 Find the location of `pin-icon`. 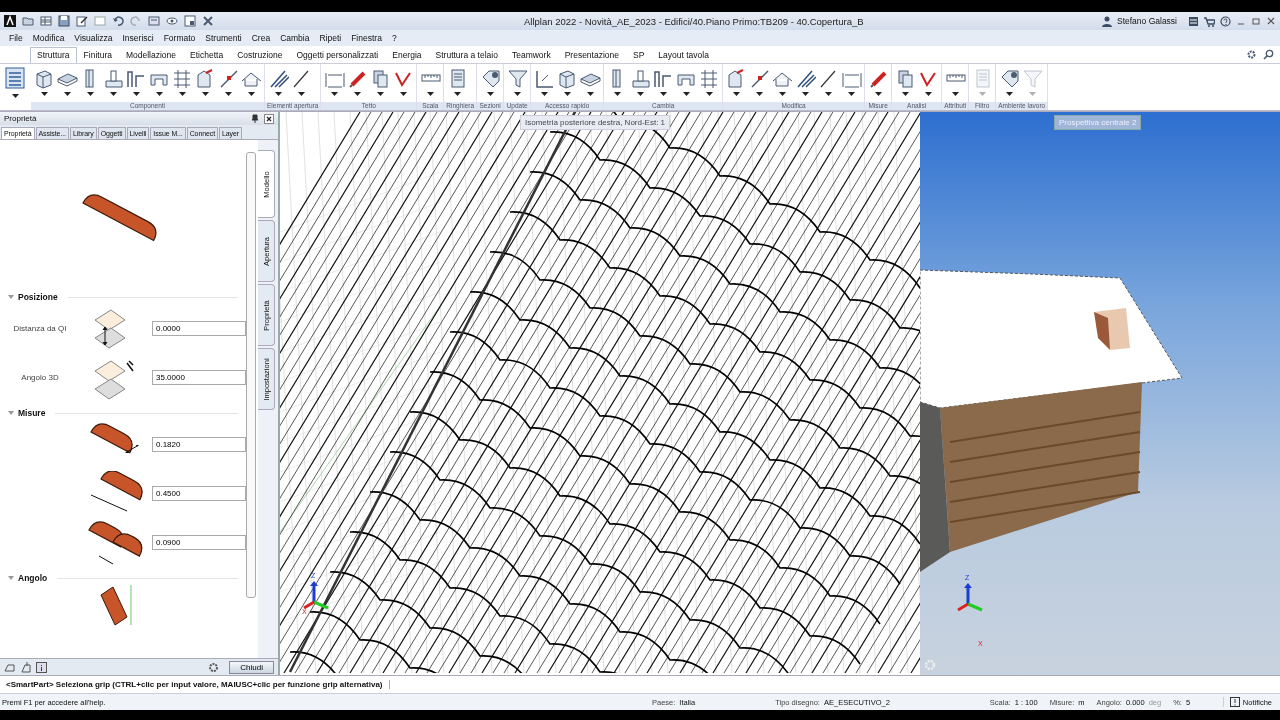

pin-icon is located at coordinates (255, 118).